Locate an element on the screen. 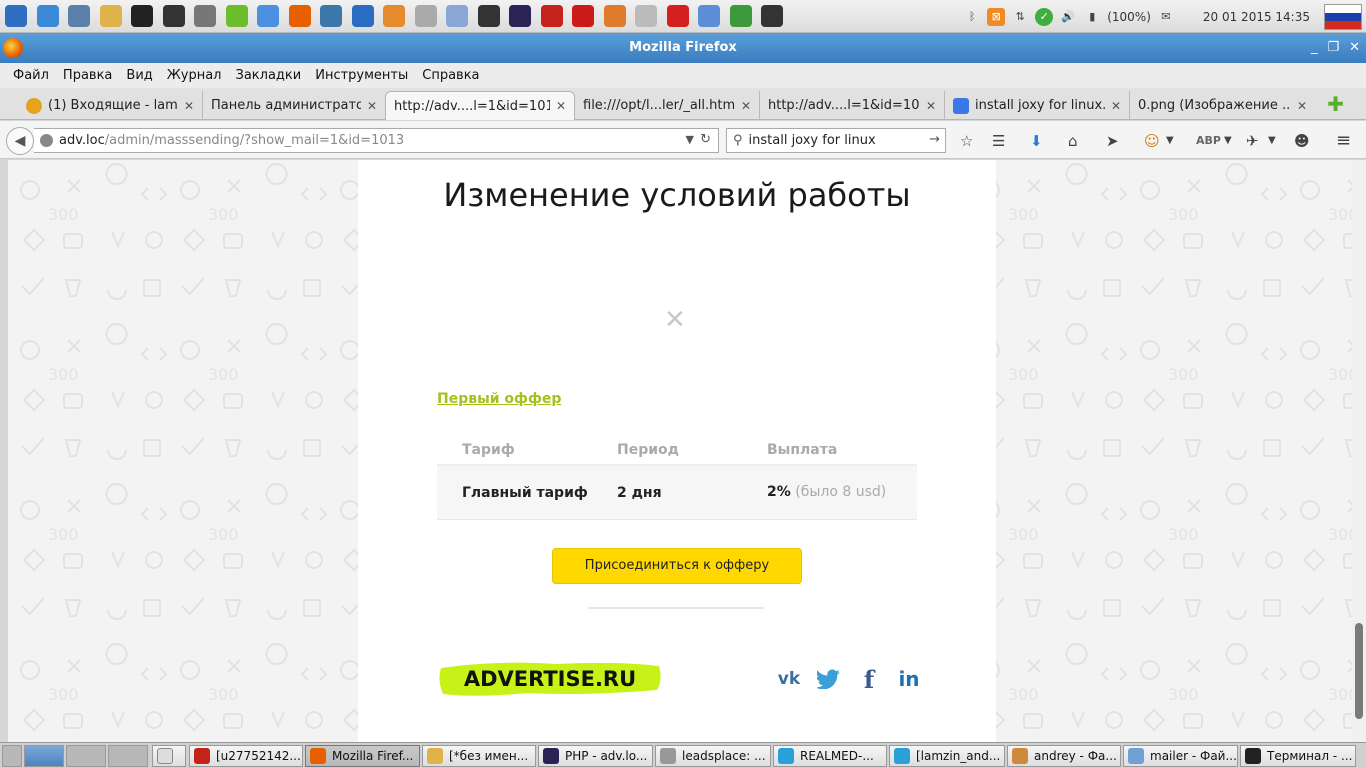 This screenshot has height=768, width=1366. tab-file-all: file:///opt/l...ler/_all.html ✕ is located at coordinates (667, 105).